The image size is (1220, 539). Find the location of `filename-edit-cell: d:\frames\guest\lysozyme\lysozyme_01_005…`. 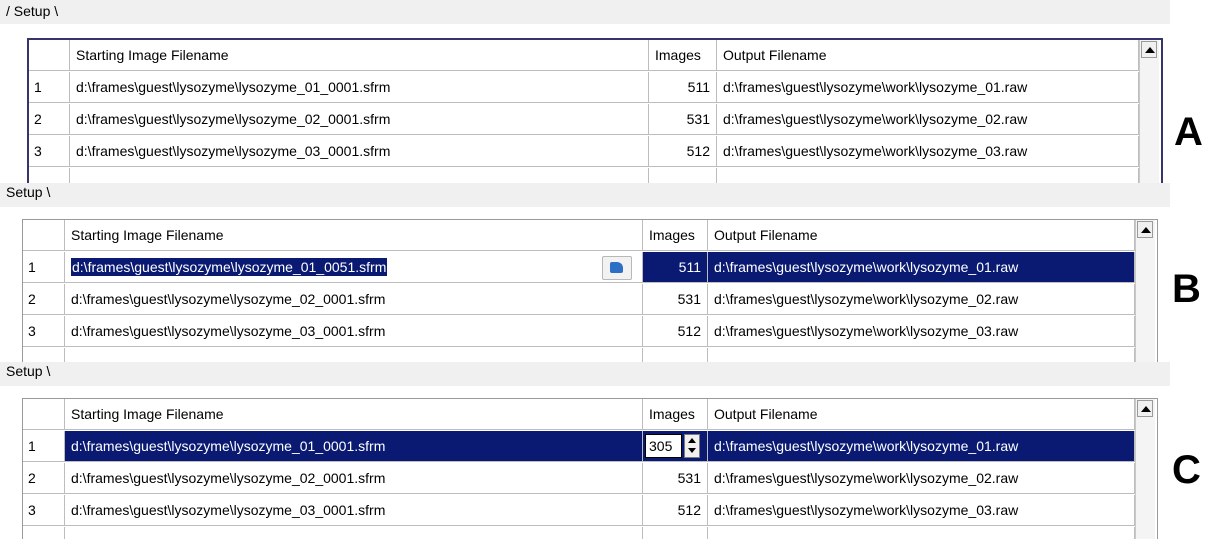

filename-edit-cell: d:\frames\guest\lysozyme\lysozyme_01_005… is located at coordinates (354, 267).